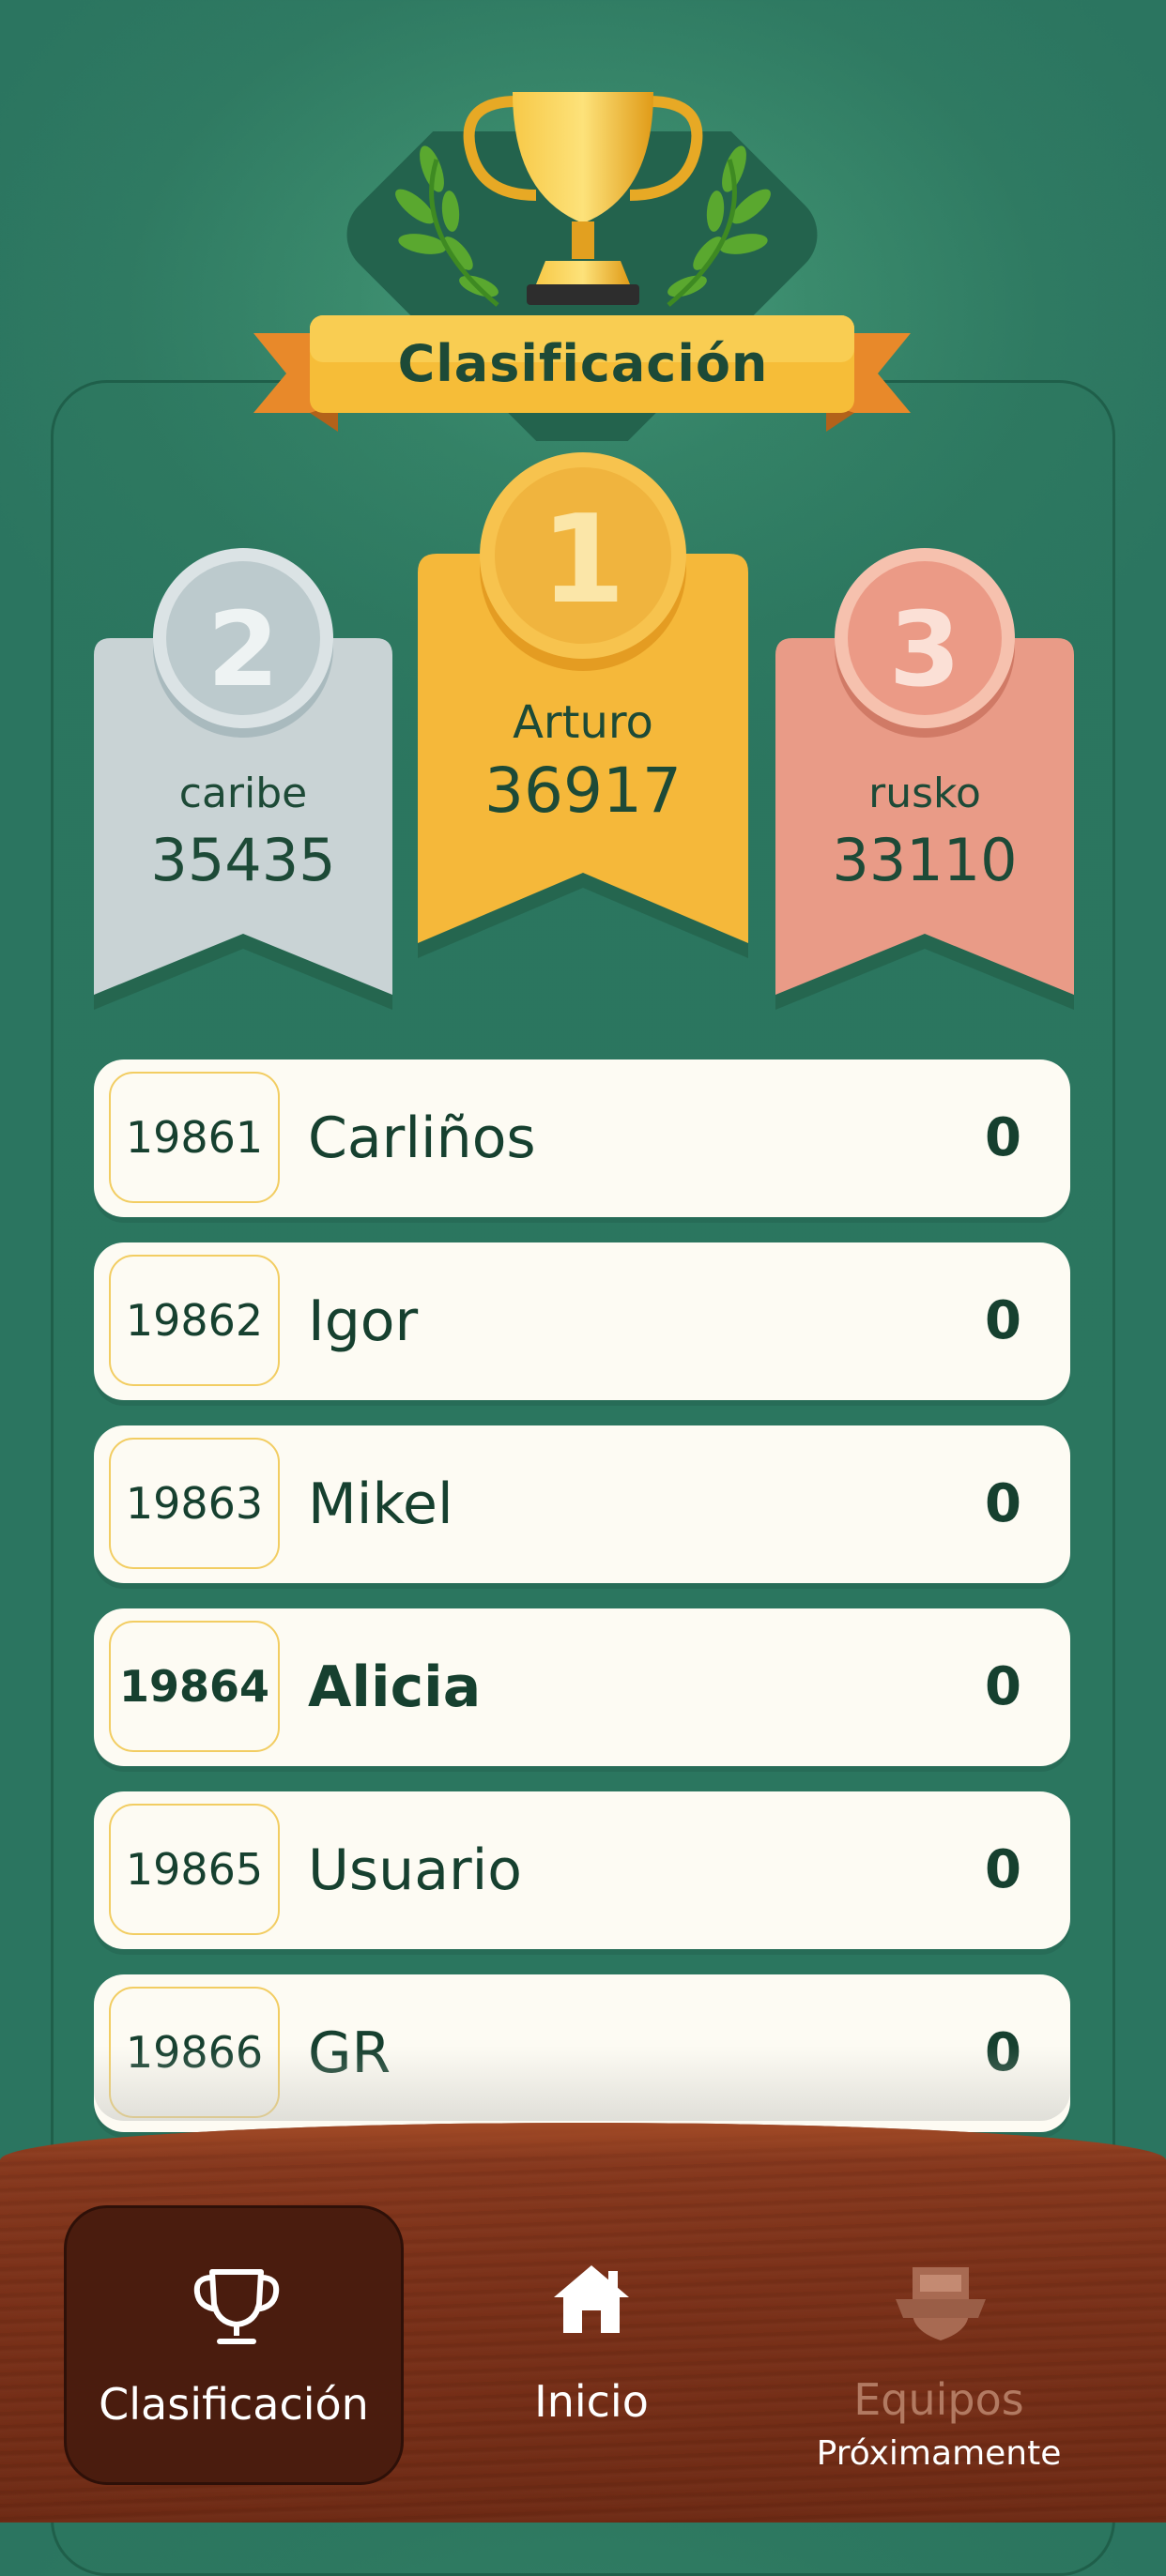  What do you see at coordinates (349, 2053) in the screenshot?
I see `player-name: GR` at bounding box center [349, 2053].